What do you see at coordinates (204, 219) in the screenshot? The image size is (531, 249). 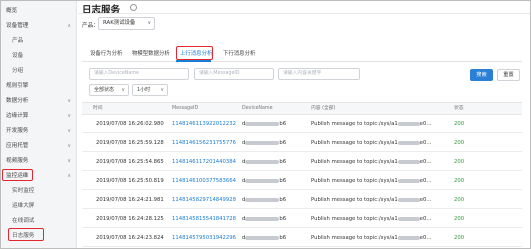 I see `cell-messageid-link: 1148145815541841728` at bounding box center [204, 219].